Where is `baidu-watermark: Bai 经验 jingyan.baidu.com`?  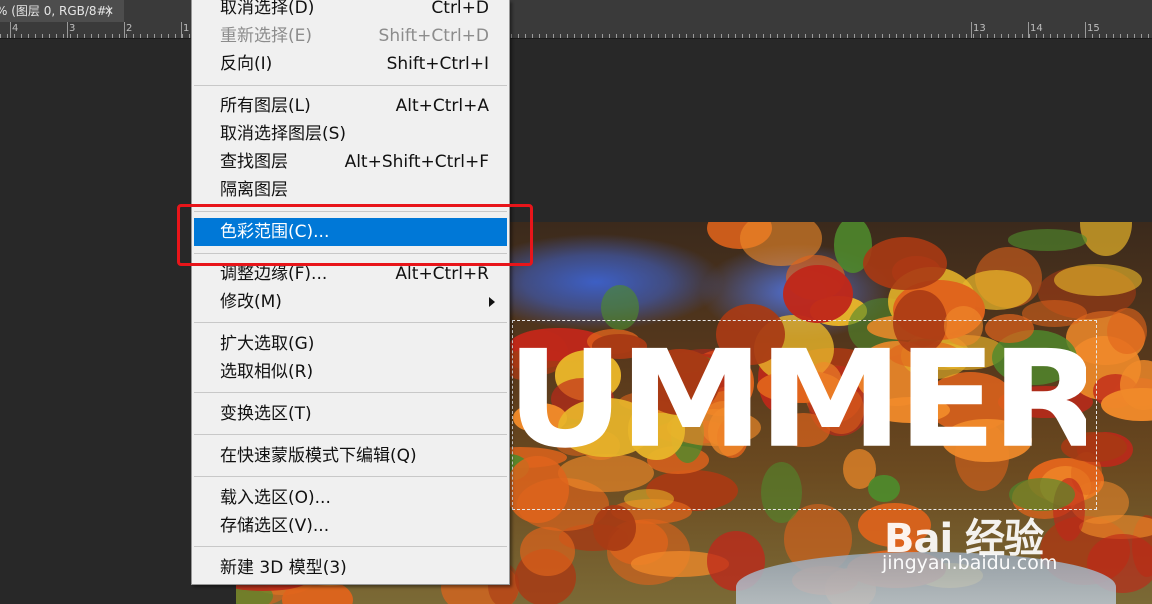
baidu-watermark: Bai 经验 jingyan.baidu.com is located at coordinates (1017, 531).